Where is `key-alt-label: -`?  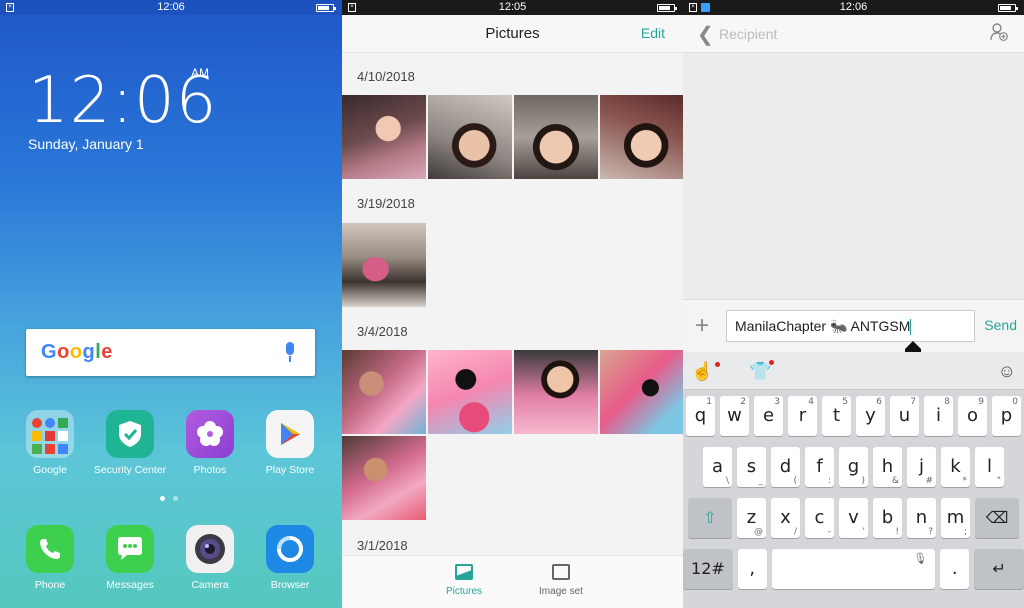
key-alt-label: - is located at coordinates (829, 532).